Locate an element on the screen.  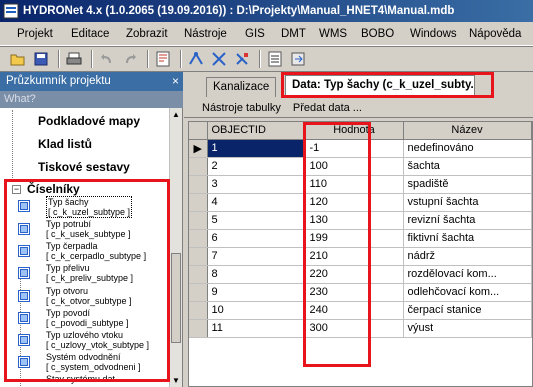
tree-node-ciselniky: − Číselníky is located at coordinates (46, 189).